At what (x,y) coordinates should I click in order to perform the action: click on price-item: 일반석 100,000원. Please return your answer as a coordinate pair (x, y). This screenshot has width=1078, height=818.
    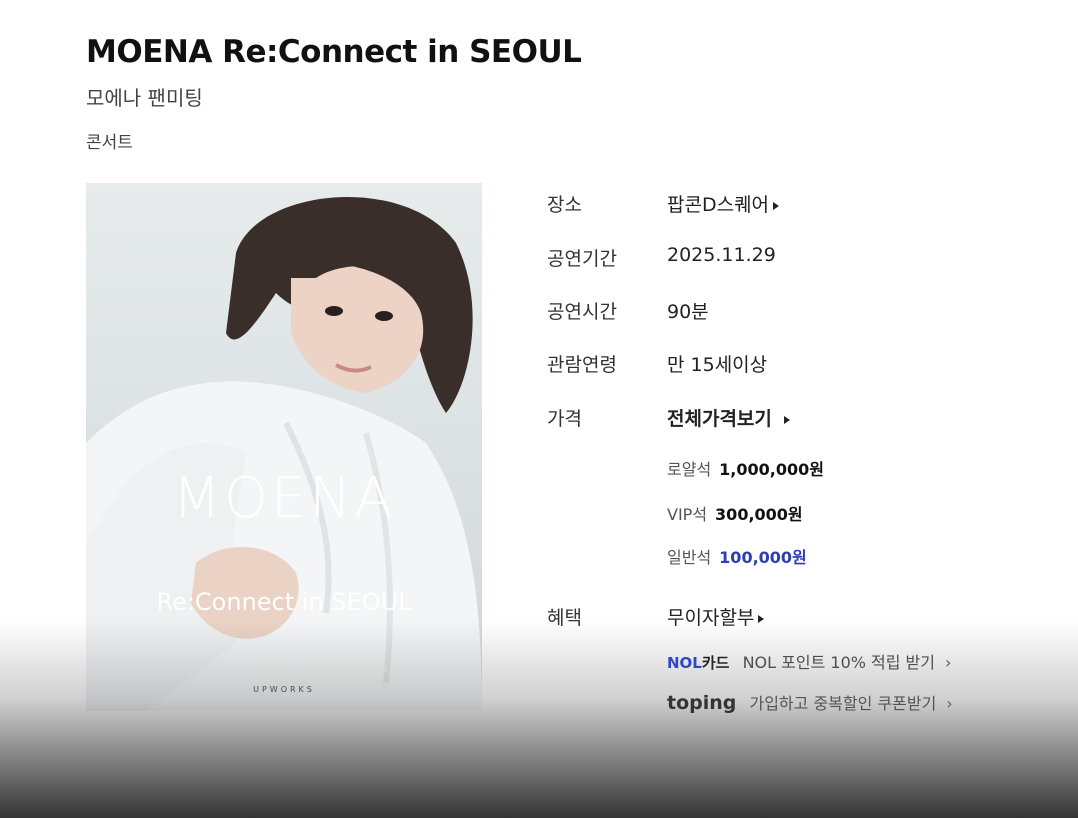
    Looking at the image, I should click on (737, 556).